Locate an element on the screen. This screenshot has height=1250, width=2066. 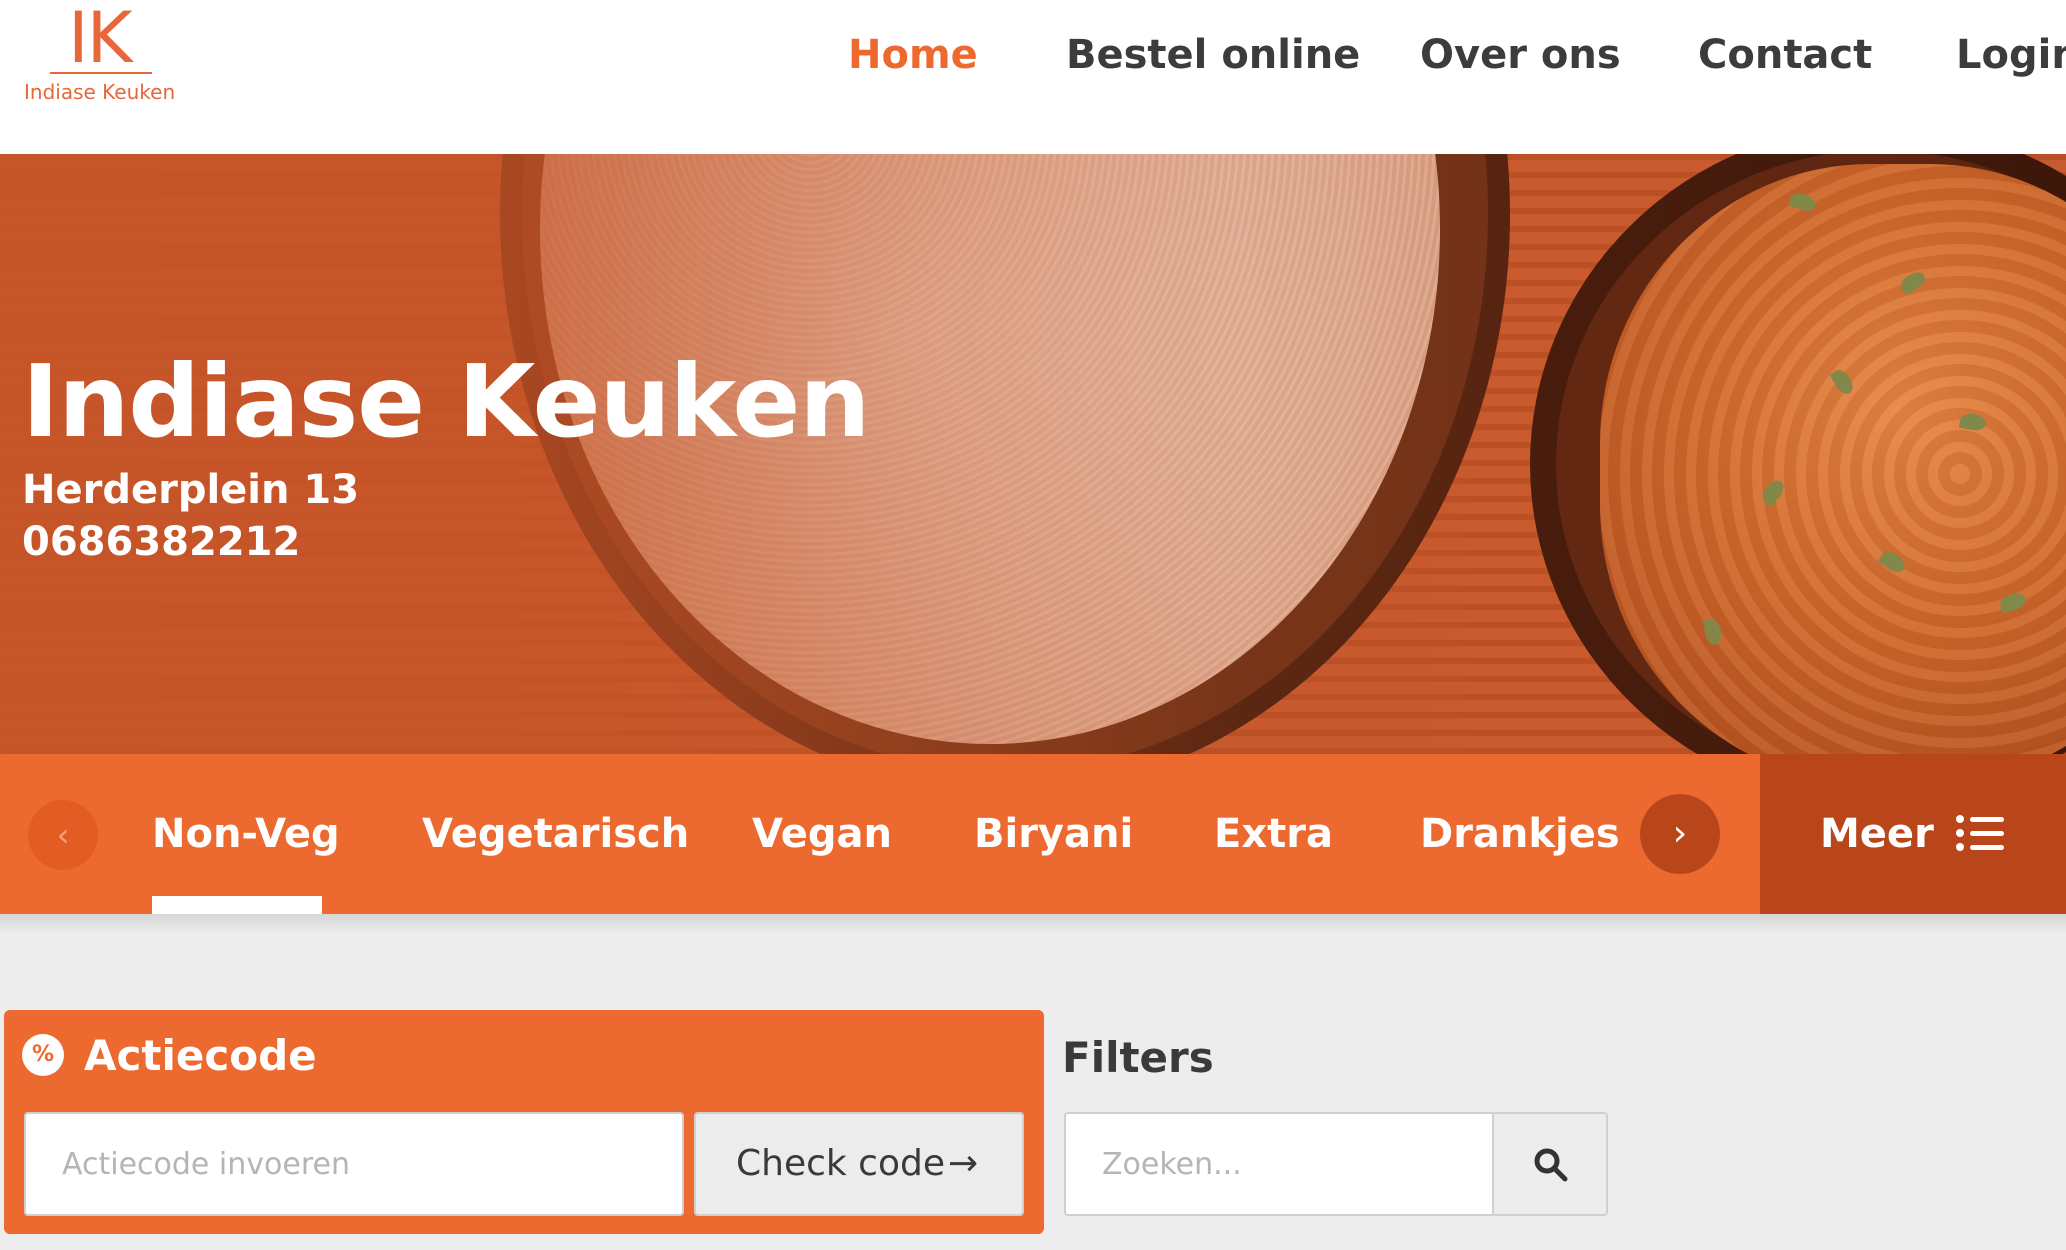
category-vegetarisch: Vegetarisch is located at coordinates (555, 834).